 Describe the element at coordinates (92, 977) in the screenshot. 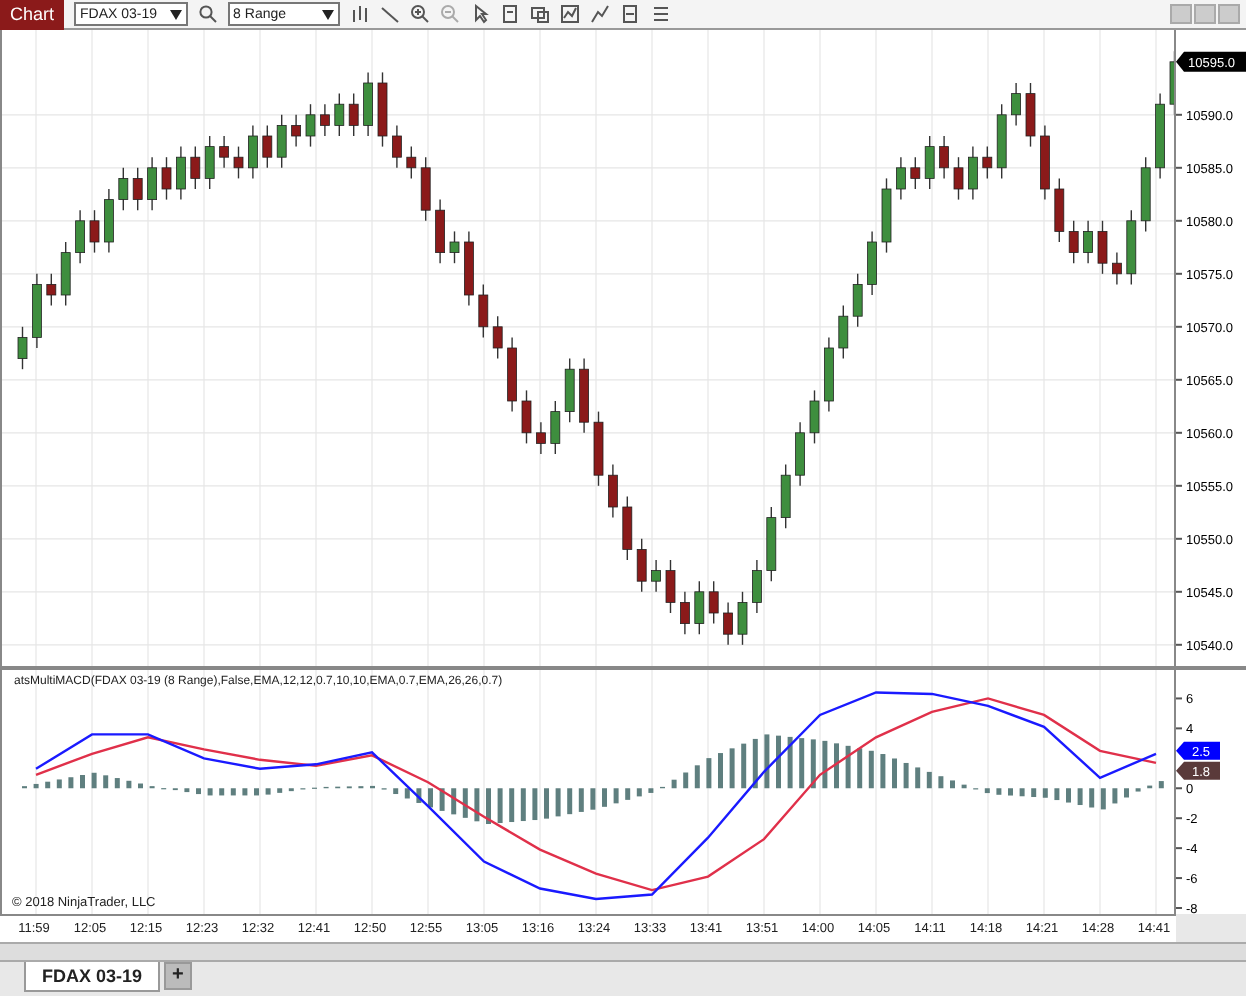

I see `chart-tab: FDAX 03-19` at that location.